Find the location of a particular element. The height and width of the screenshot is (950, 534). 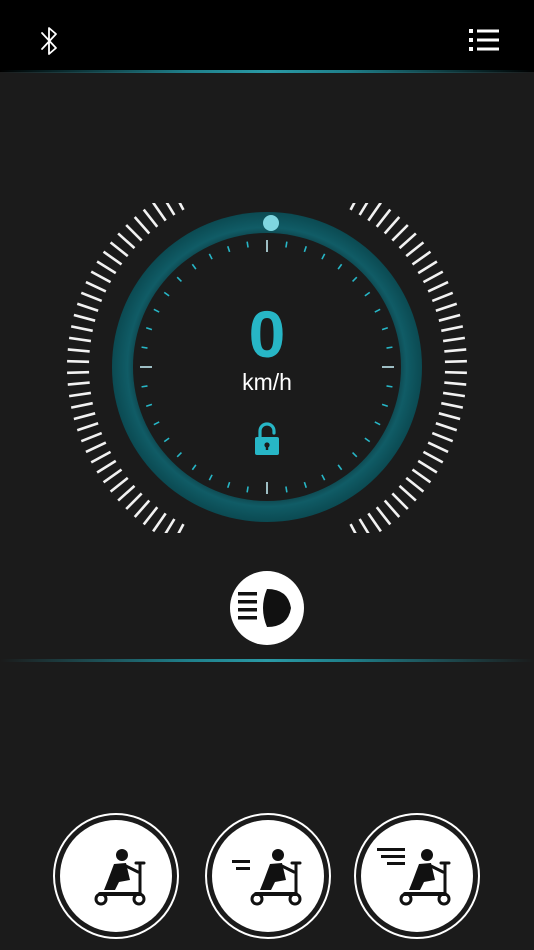

scooter-rider-fast-icon is located at coordinates (414, 877).